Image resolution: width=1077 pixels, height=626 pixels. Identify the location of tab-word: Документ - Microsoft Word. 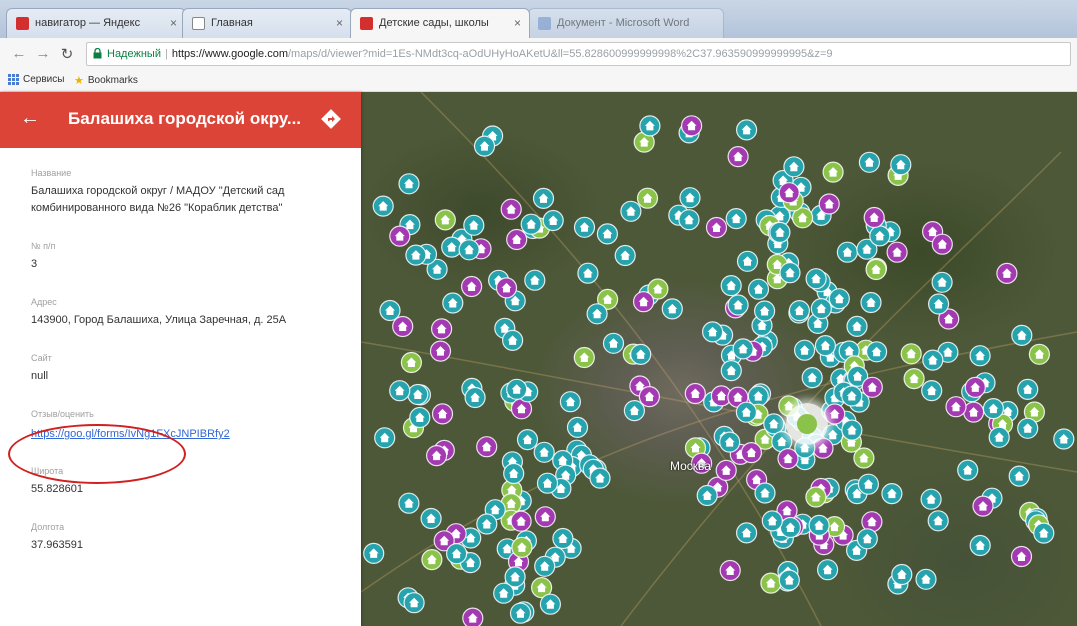
(626, 23).